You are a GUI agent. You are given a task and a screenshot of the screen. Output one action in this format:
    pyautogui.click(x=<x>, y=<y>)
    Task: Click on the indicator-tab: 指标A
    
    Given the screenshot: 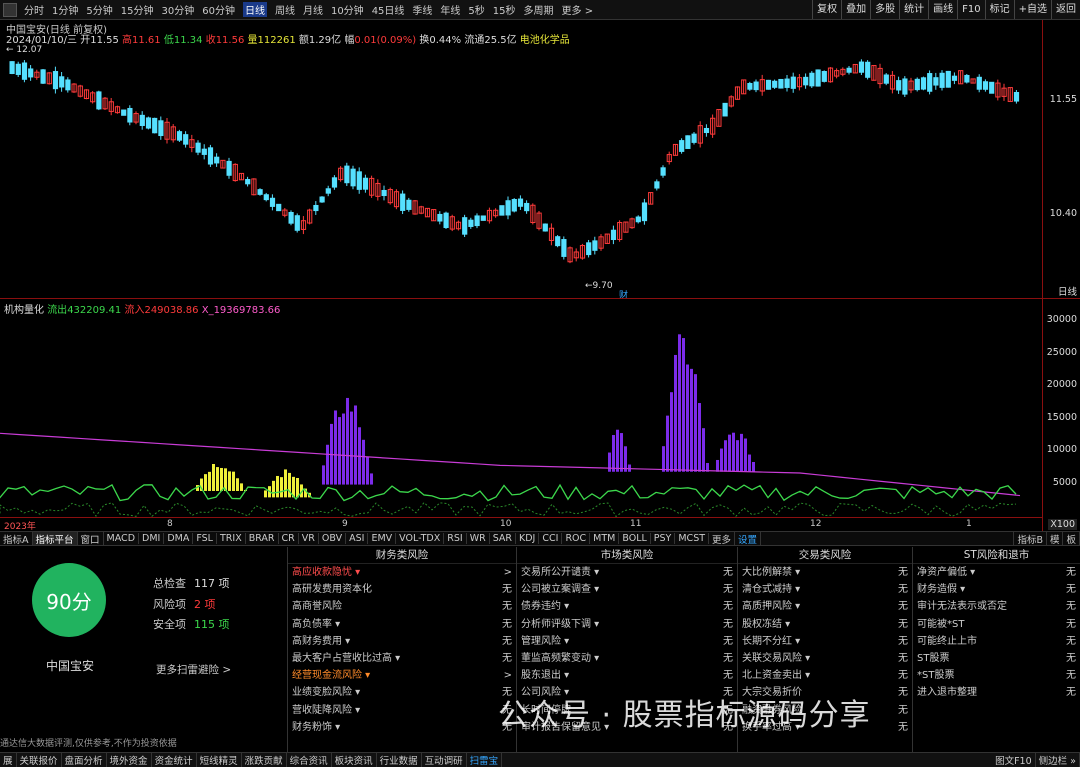 What is the action you would take?
    pyautogui.click(x=16, y=538)
    